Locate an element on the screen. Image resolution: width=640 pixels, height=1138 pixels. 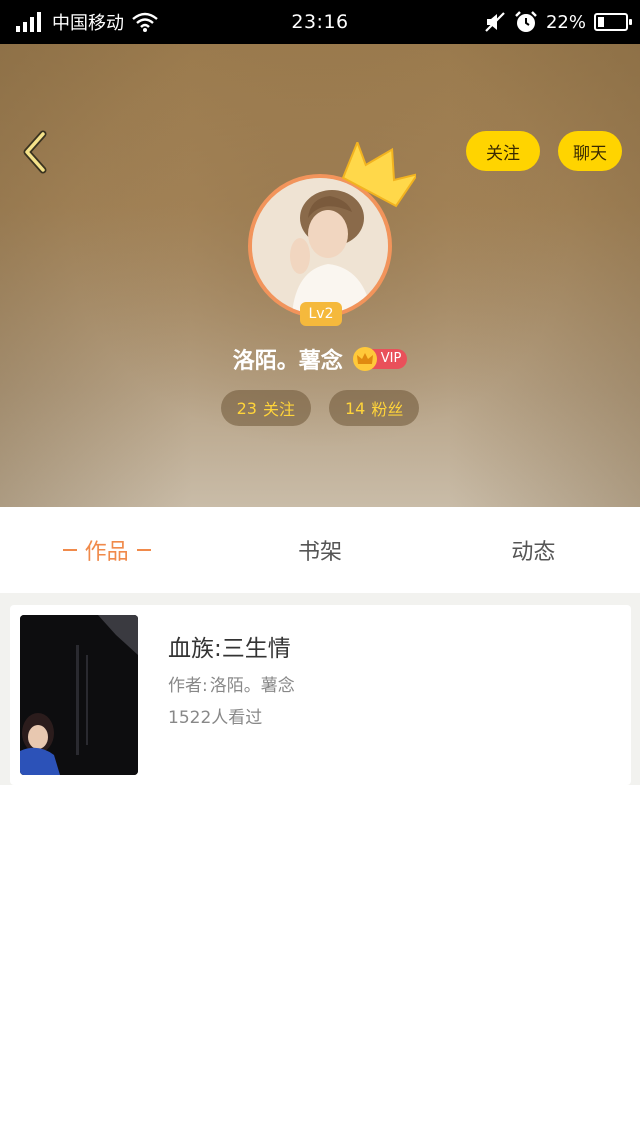
tab-works-label: 作品 is located at coordinates (106, 552).